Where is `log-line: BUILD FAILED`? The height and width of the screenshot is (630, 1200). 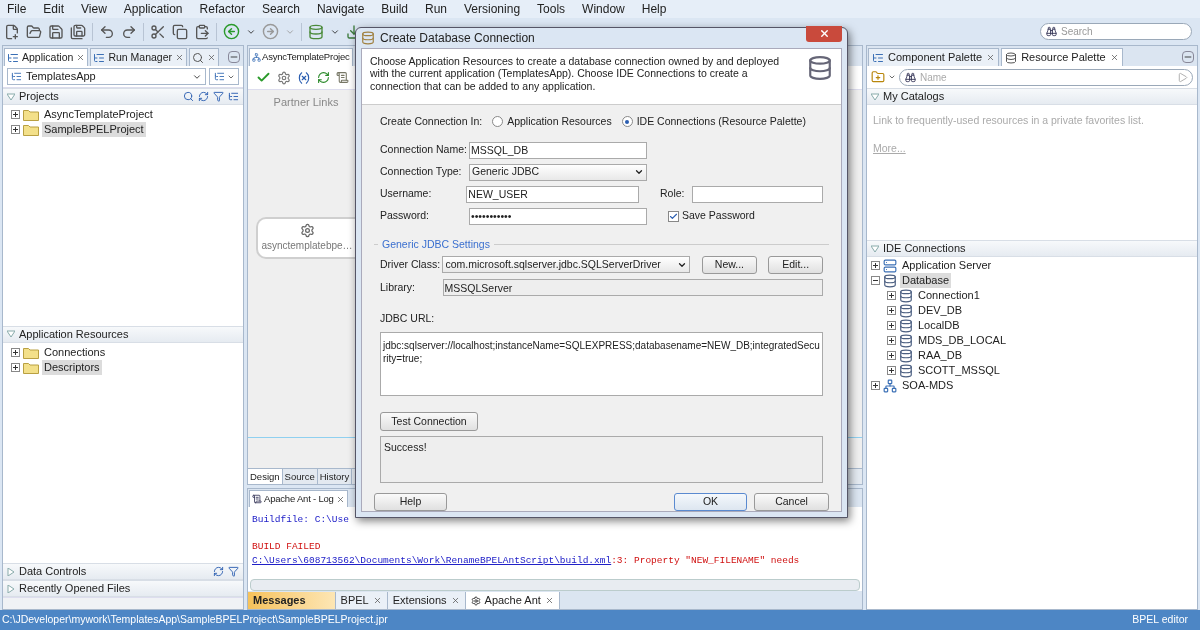 log-line: BUILD FAILED is located at coordinates (287, 546).